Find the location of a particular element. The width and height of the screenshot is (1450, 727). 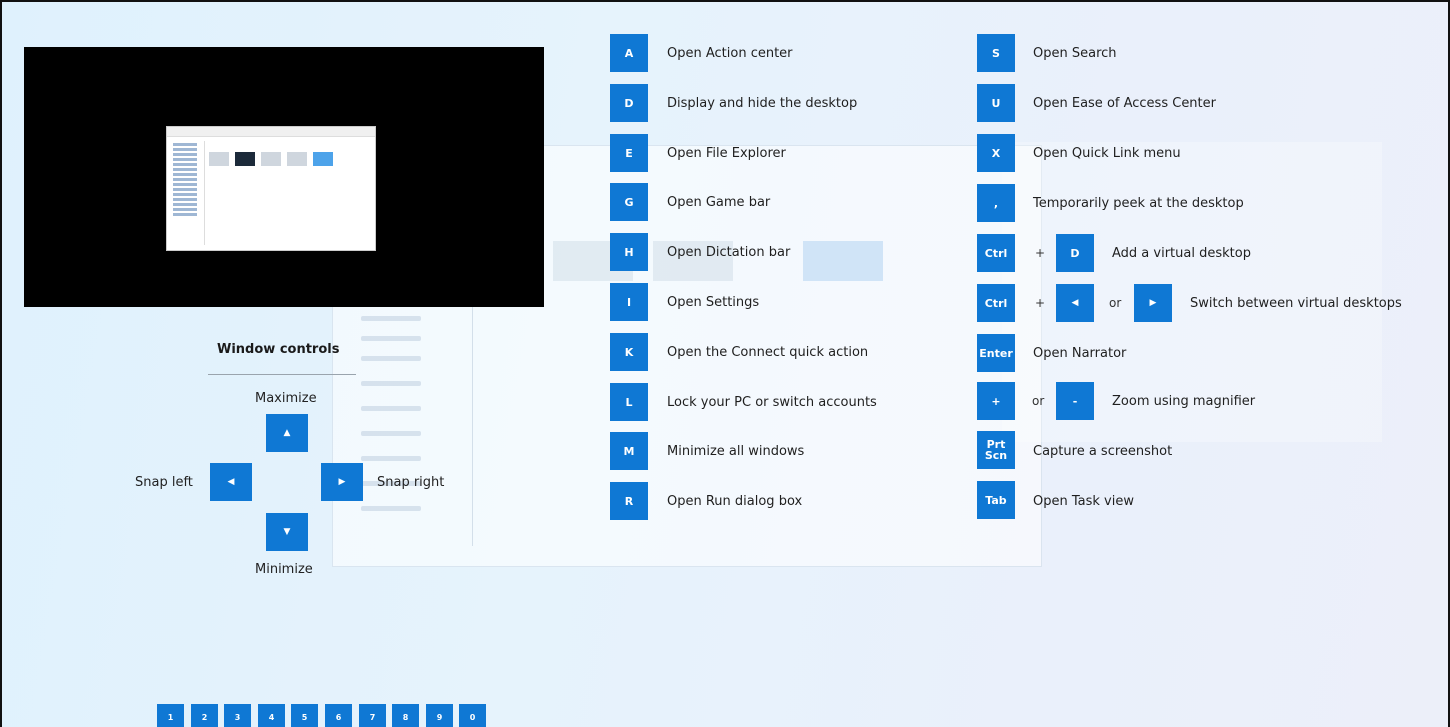

key-u: U is located at coordinates (996, 103).